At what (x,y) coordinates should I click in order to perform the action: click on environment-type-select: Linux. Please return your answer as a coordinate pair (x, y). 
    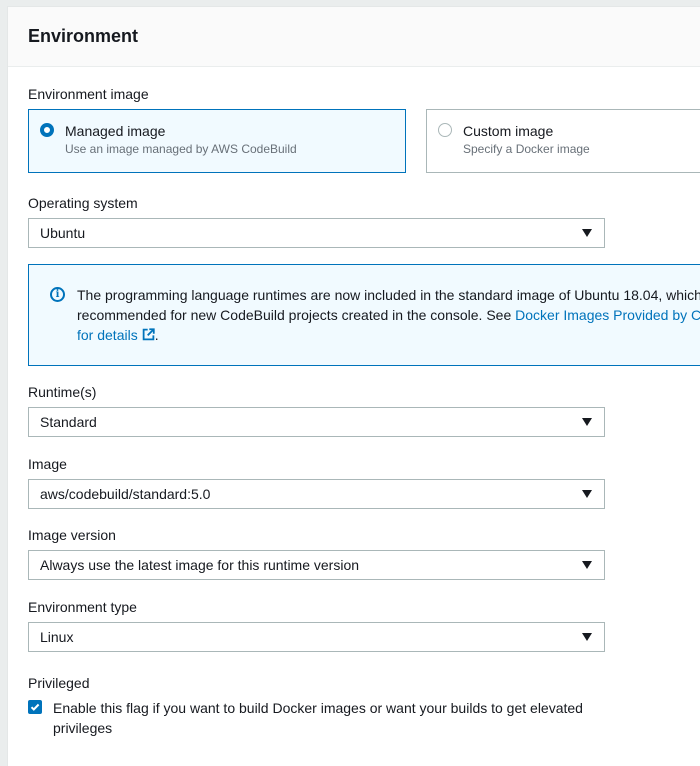
    Looking at the image, I should click on (316, 637).